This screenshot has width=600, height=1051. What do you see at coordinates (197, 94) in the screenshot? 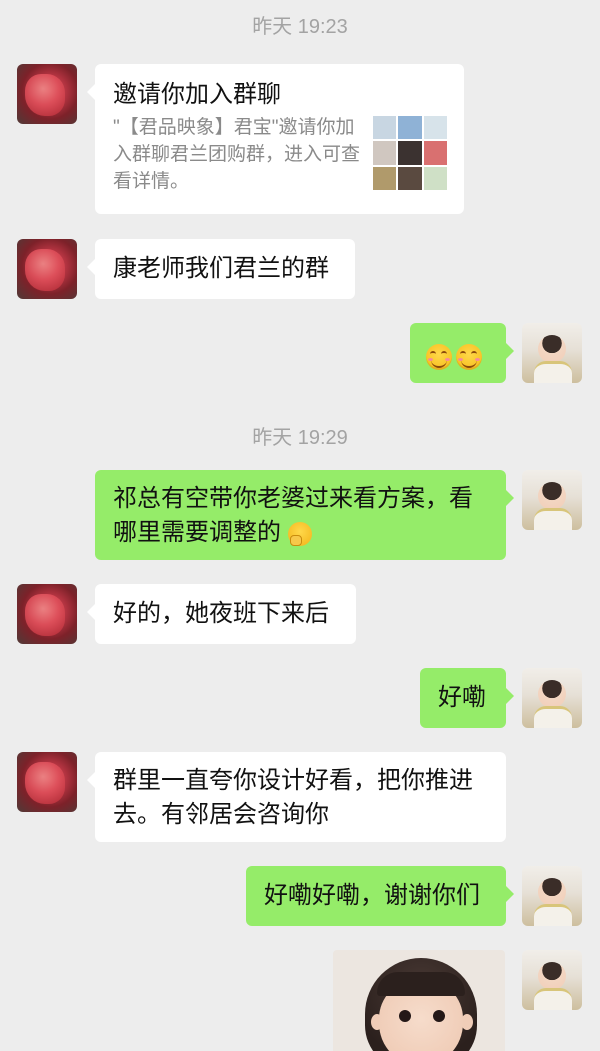
I see `invite-title: 邀请你加入群聊` at bounding box center [197, 94].